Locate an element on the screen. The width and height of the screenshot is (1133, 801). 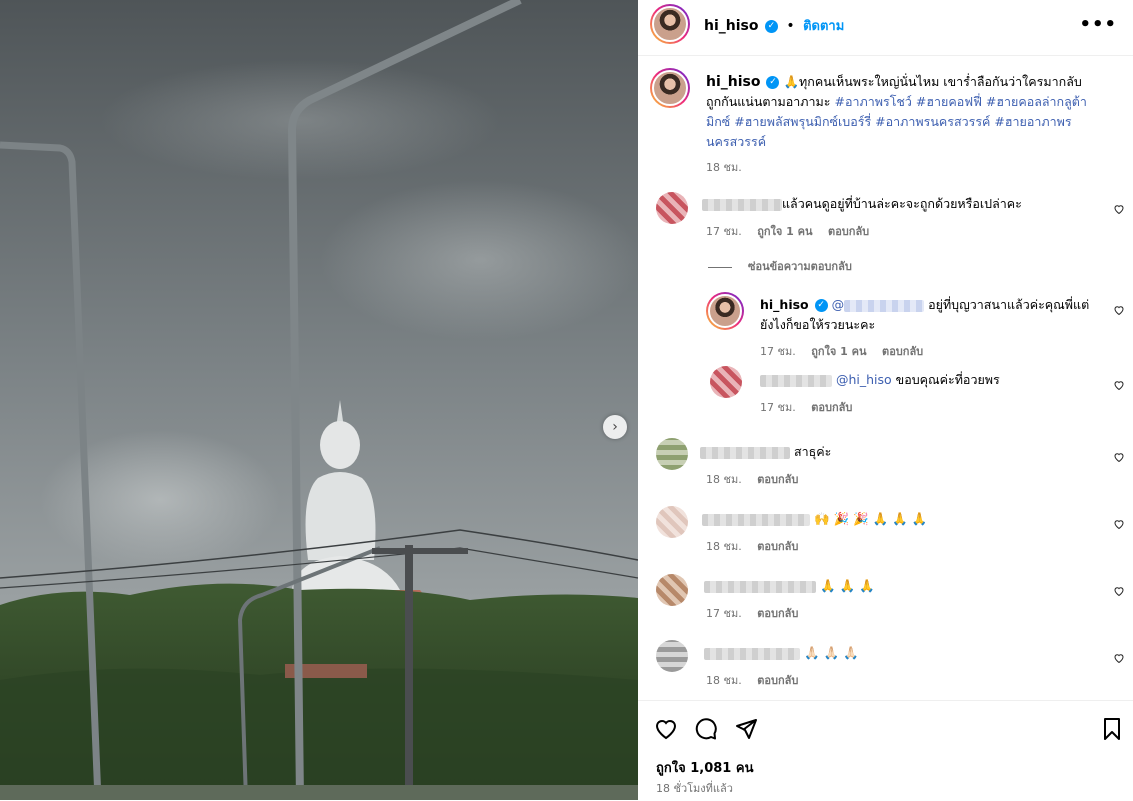
reply-username: hi_hiso is located at coordinates (784, 304).